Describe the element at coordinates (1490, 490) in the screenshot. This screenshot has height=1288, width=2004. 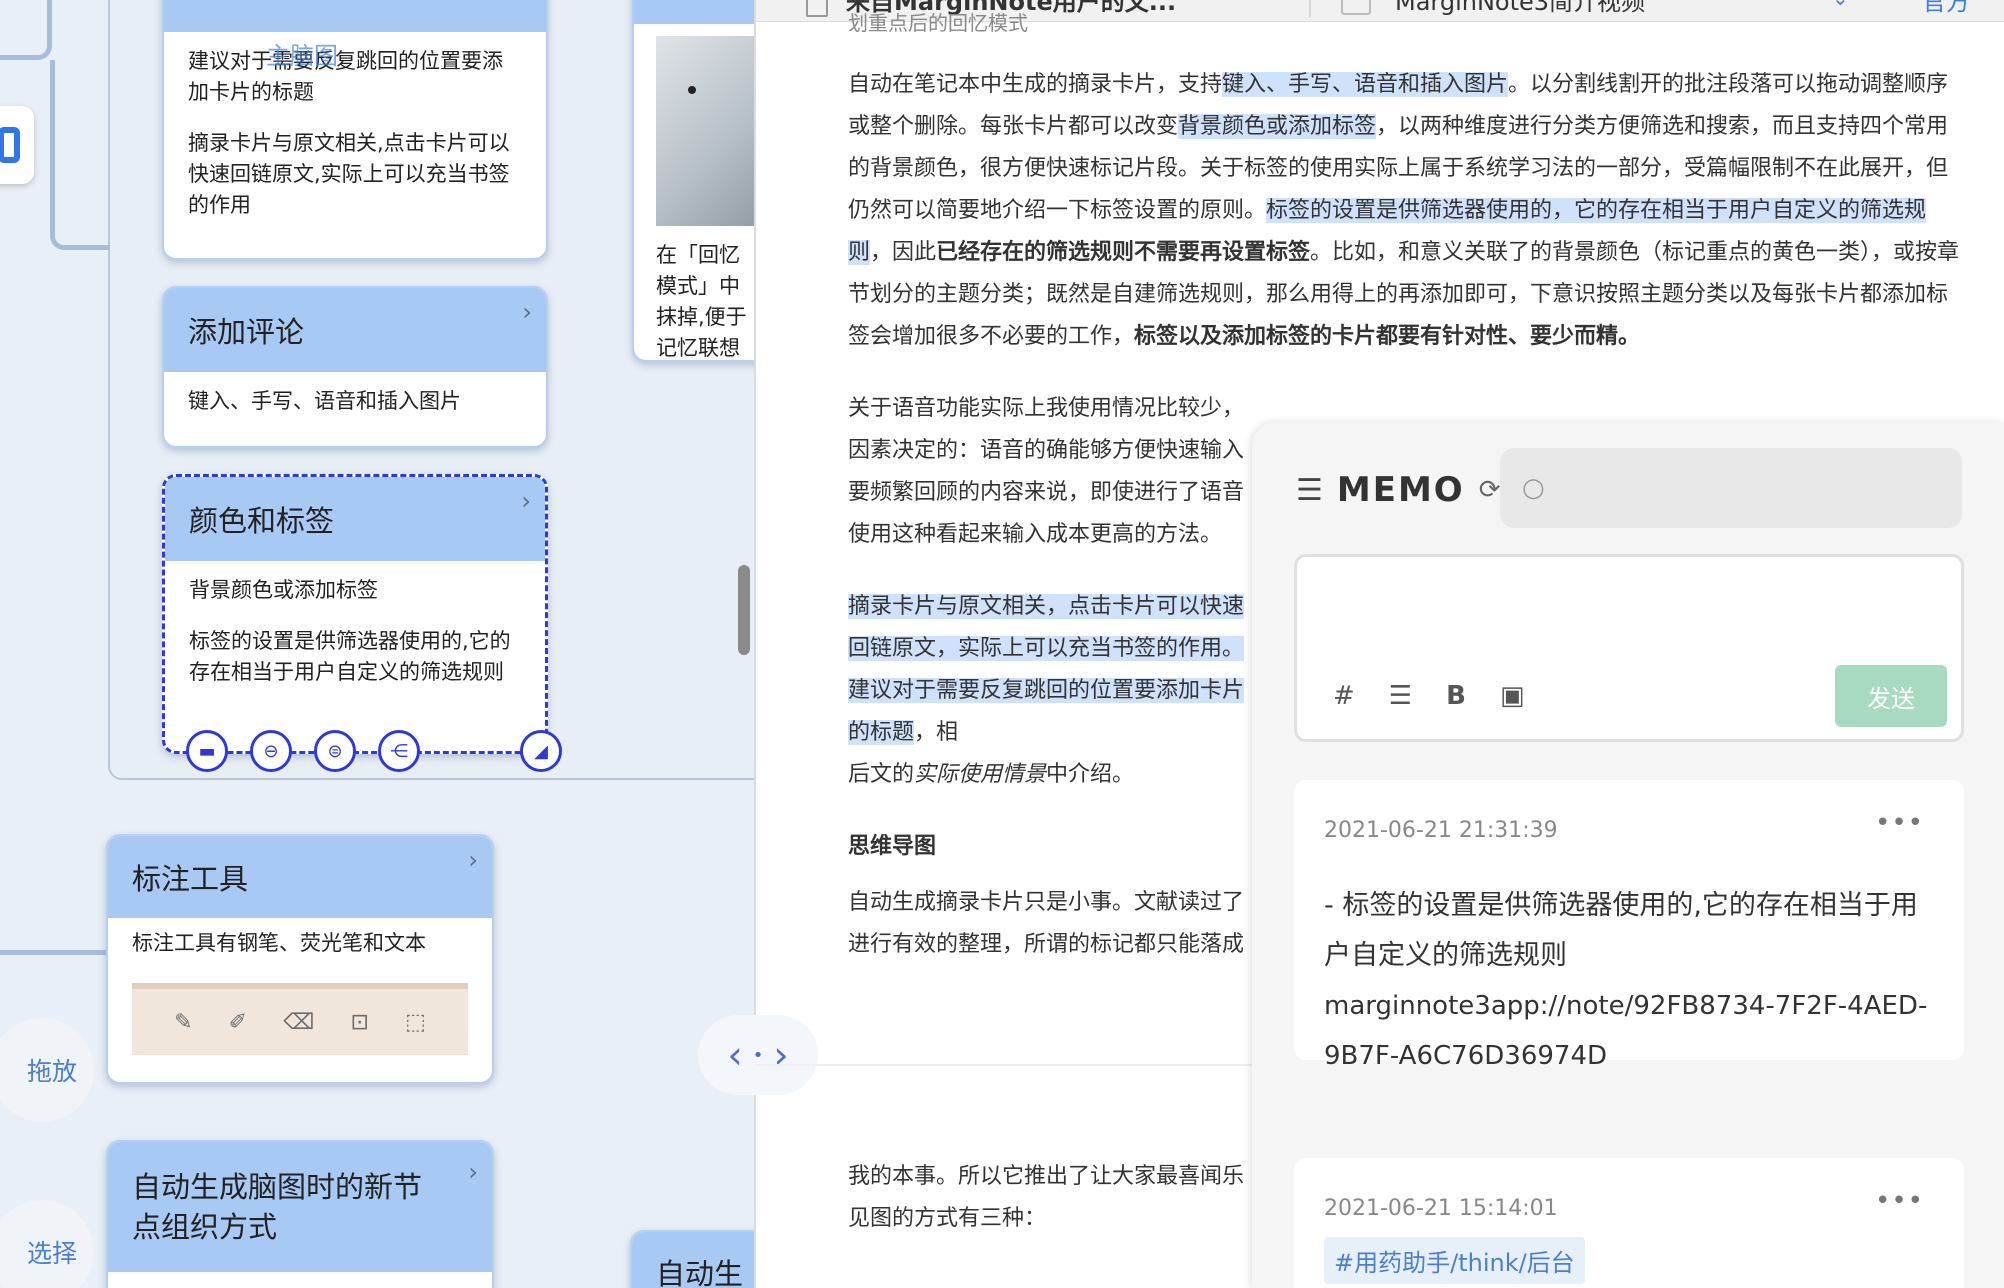
I see `refresh-icon: ⟳` at that location.